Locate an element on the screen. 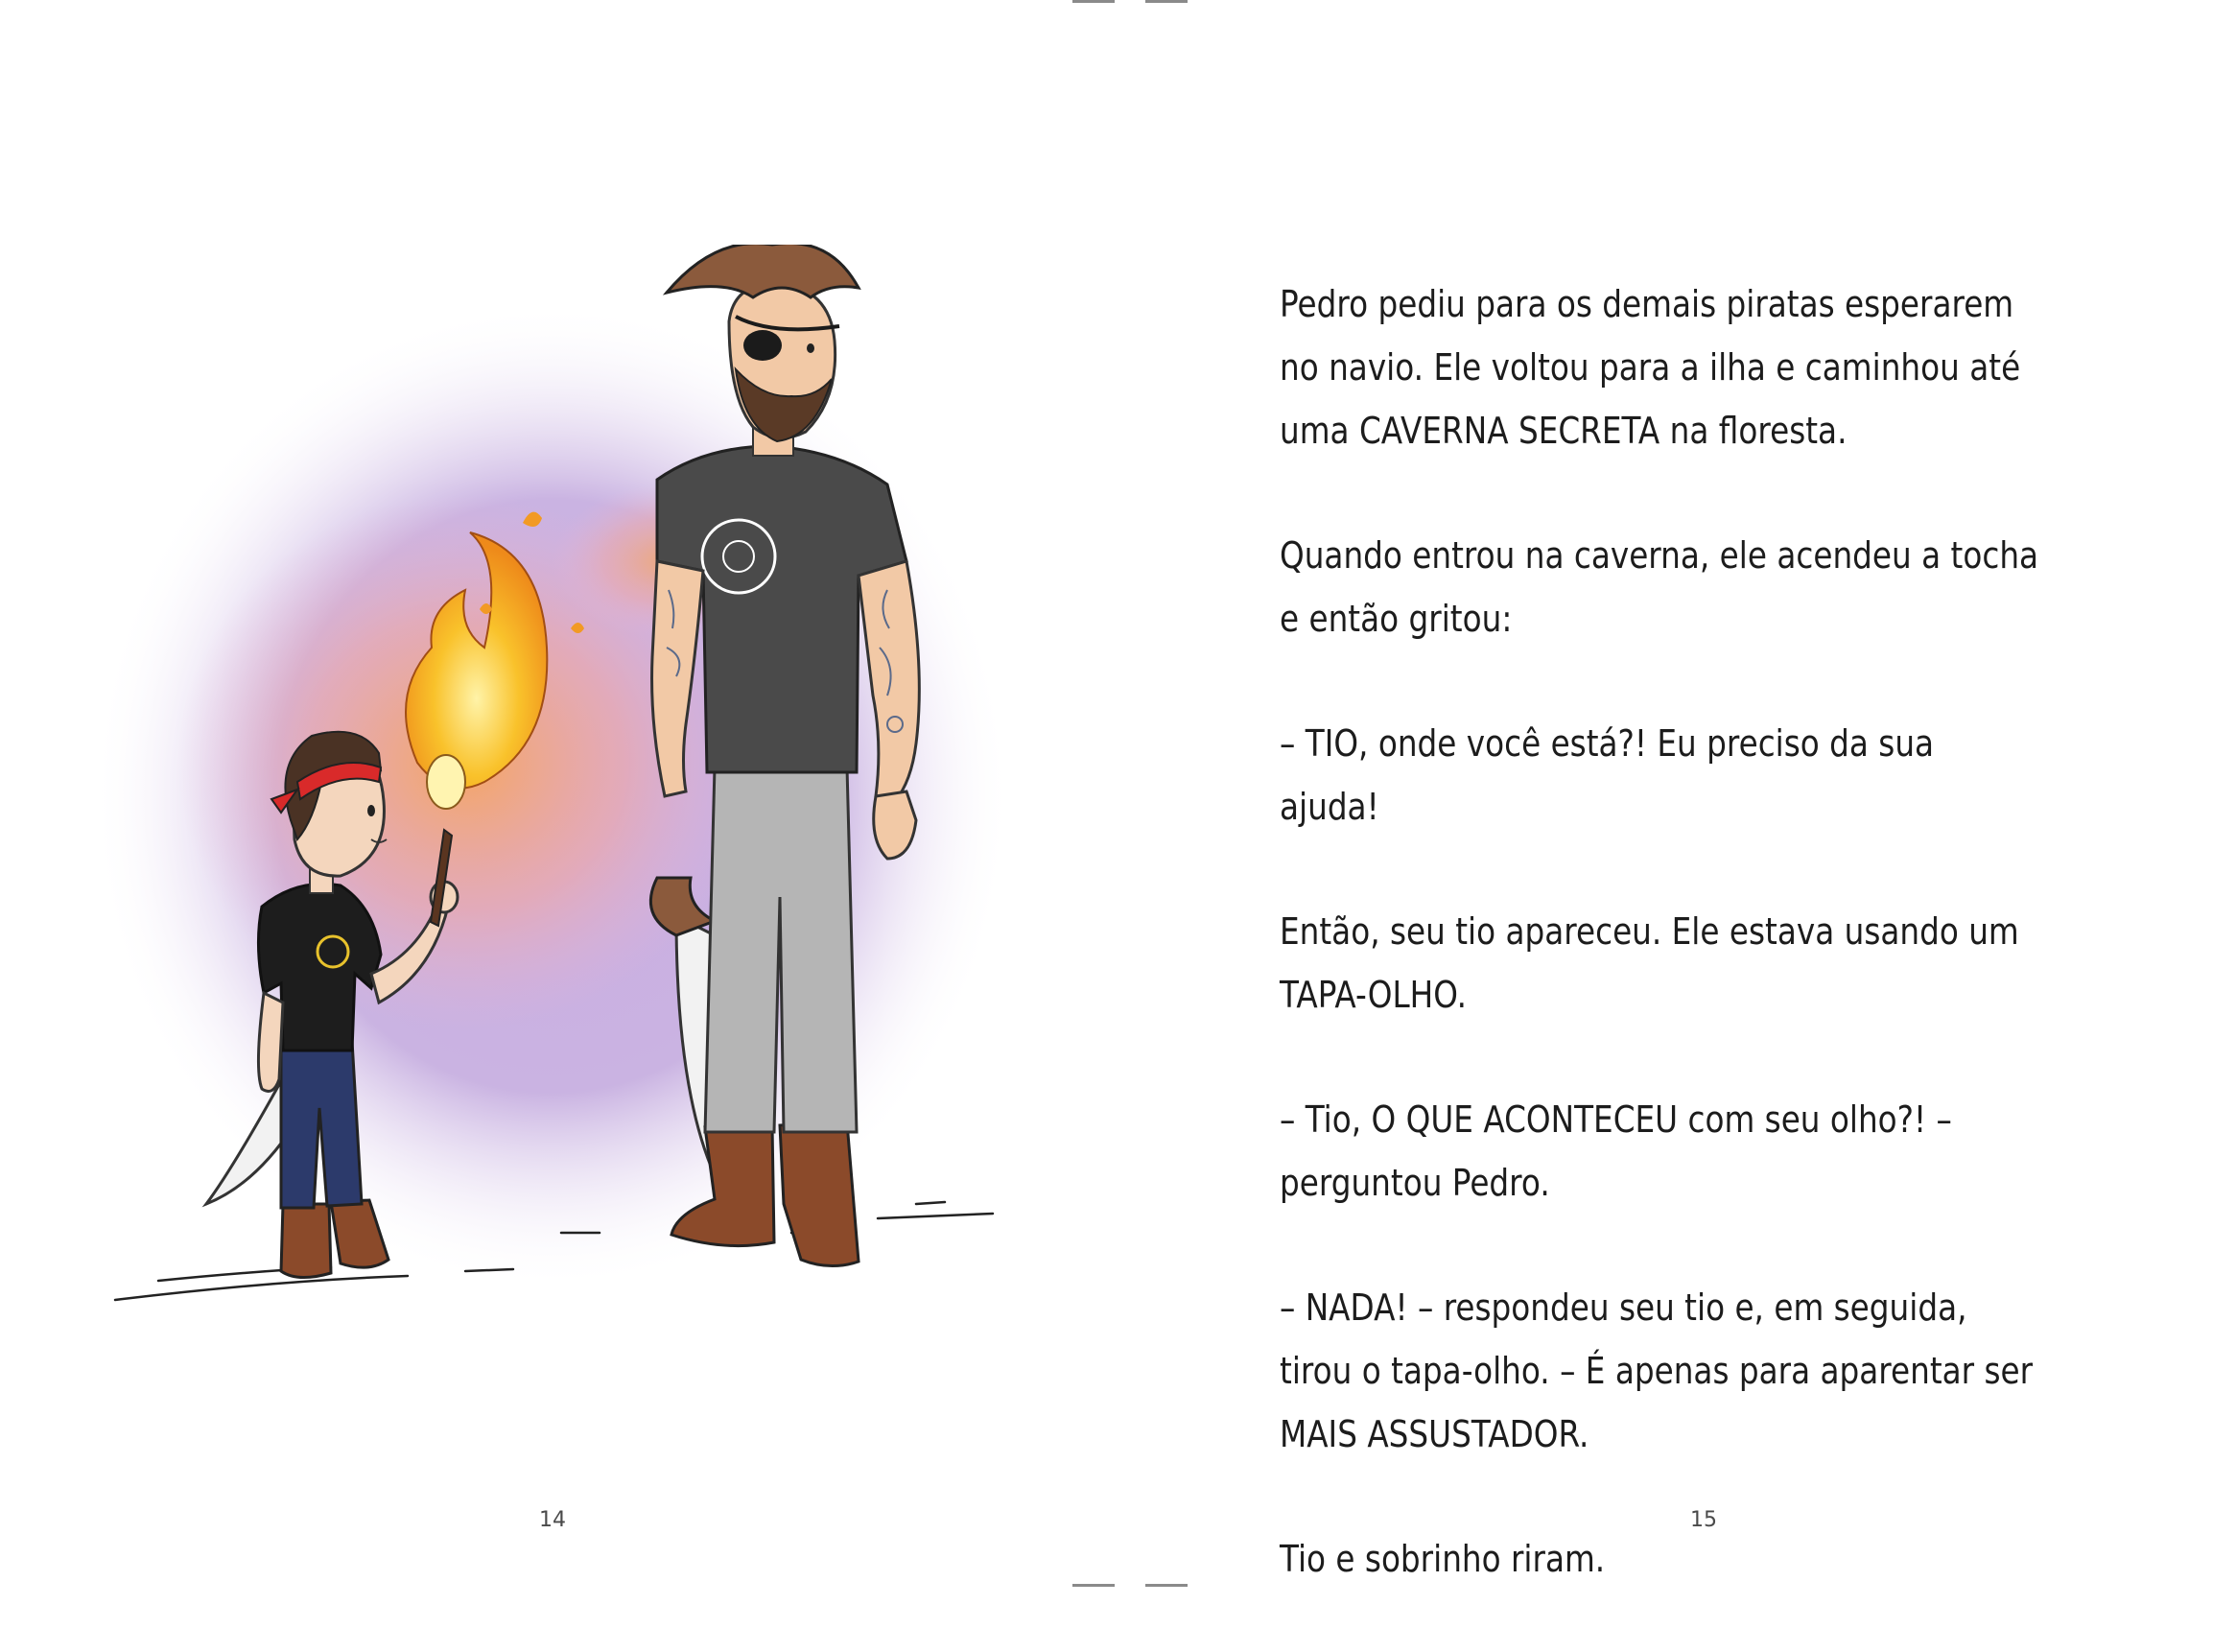 This screenshot has width=2236, height=1652. page-number-left: 14 is located at coordinates (552, 1520).